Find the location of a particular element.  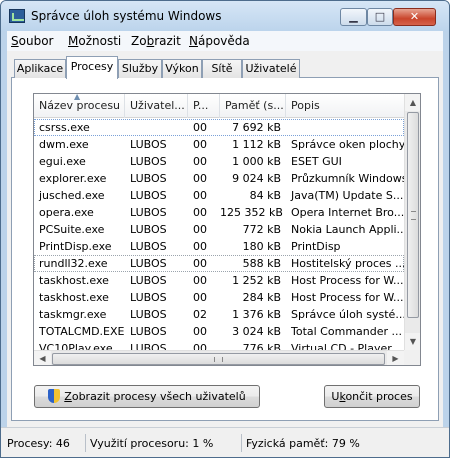

tab-uzivatele: Uživatelé is located at coordinates (271, 68).